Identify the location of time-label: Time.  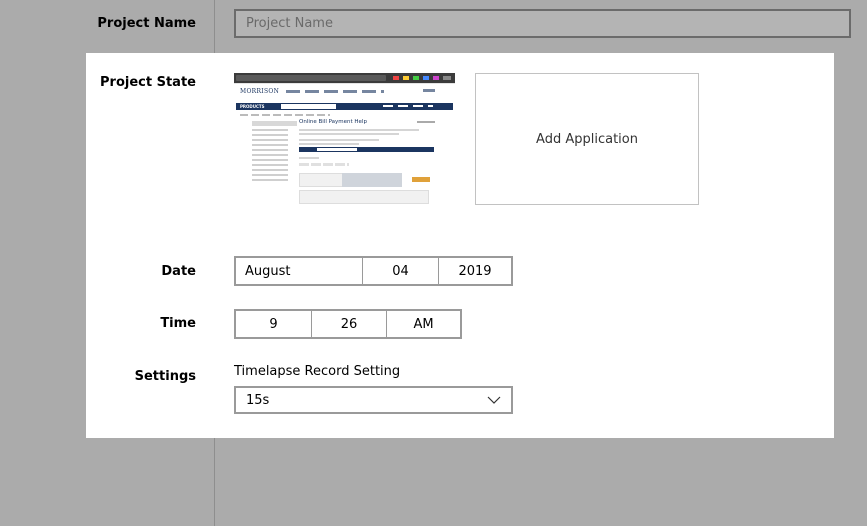
(178, 323).